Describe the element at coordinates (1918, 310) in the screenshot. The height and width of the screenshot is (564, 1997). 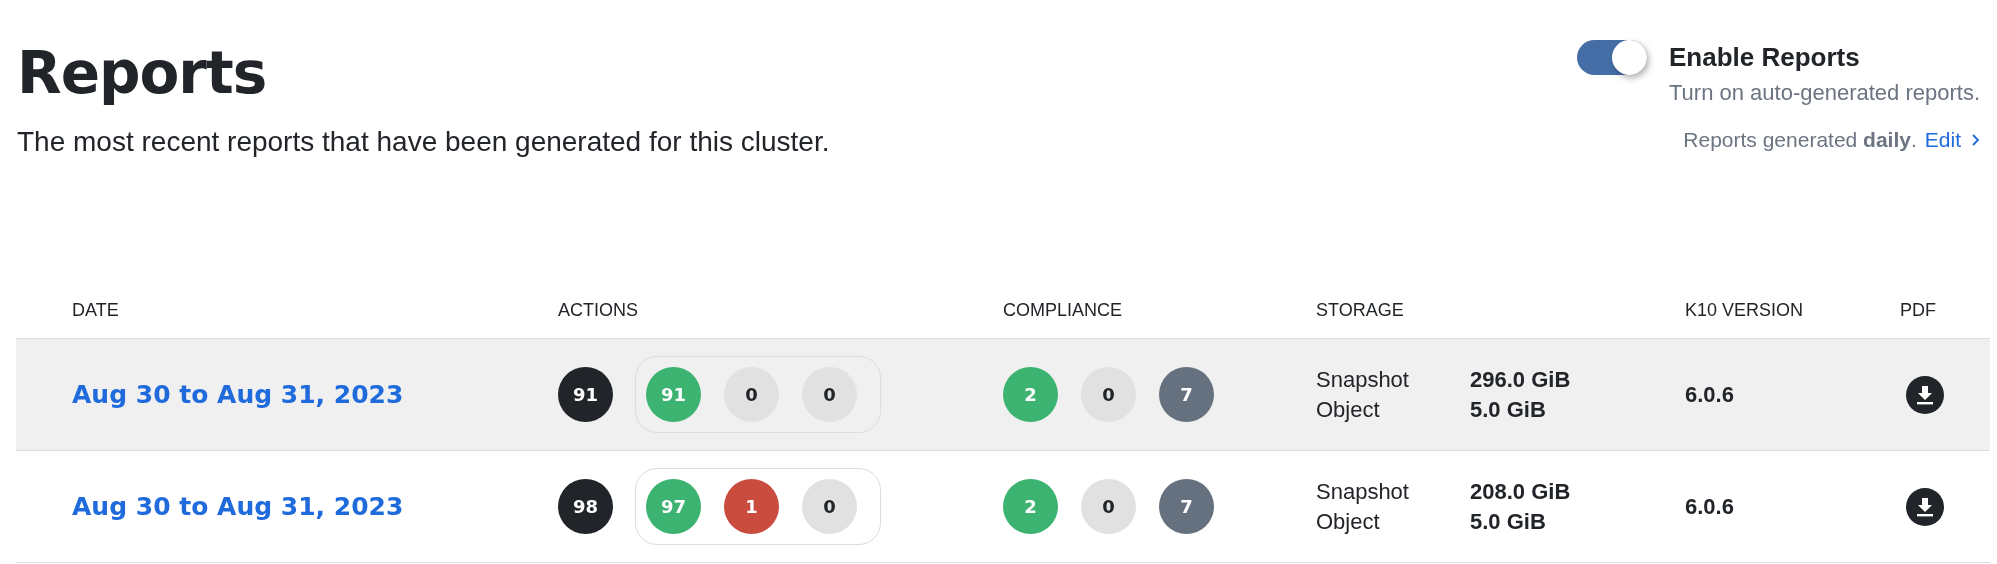
I see `column-header: PDF` at that location.